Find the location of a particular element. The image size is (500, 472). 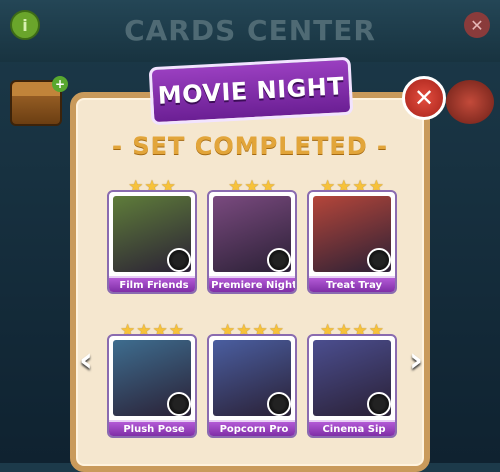

card-frame: Treat Tray is located at coordinates (352, 242).